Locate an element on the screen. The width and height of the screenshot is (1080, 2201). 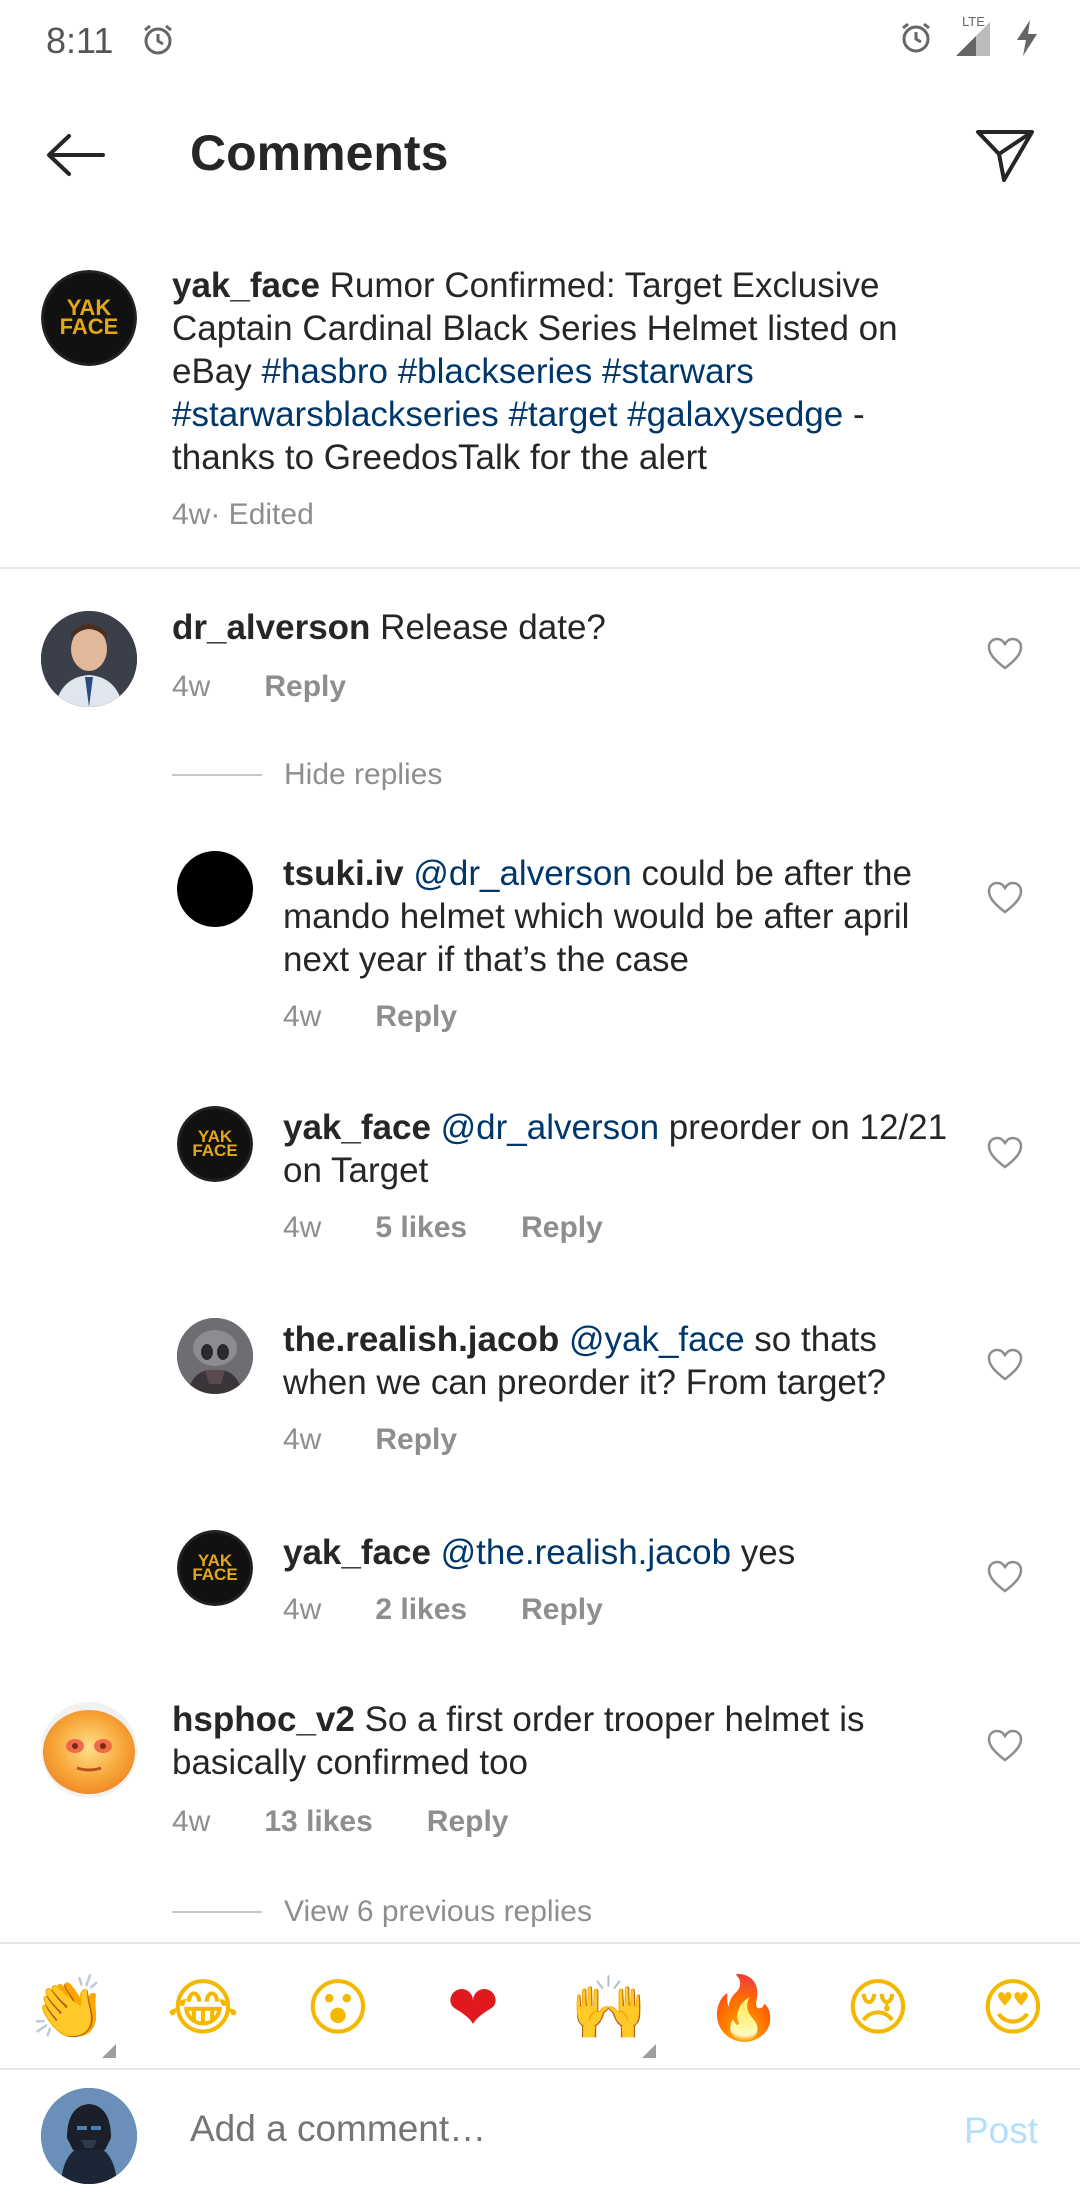
caption-meta: 4w · Edited is located at coordinates (243, 515).